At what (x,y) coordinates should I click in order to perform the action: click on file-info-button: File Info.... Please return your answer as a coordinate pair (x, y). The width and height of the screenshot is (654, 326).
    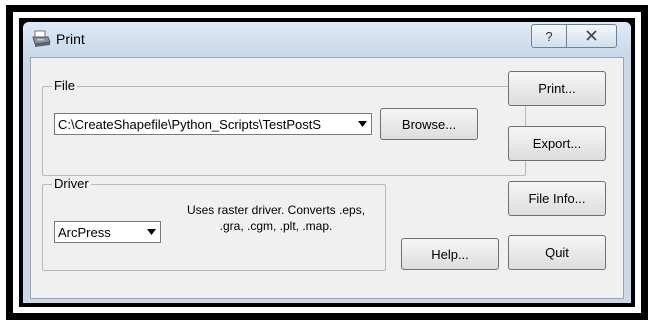
    Looking at the image, I should click on (557, 198).